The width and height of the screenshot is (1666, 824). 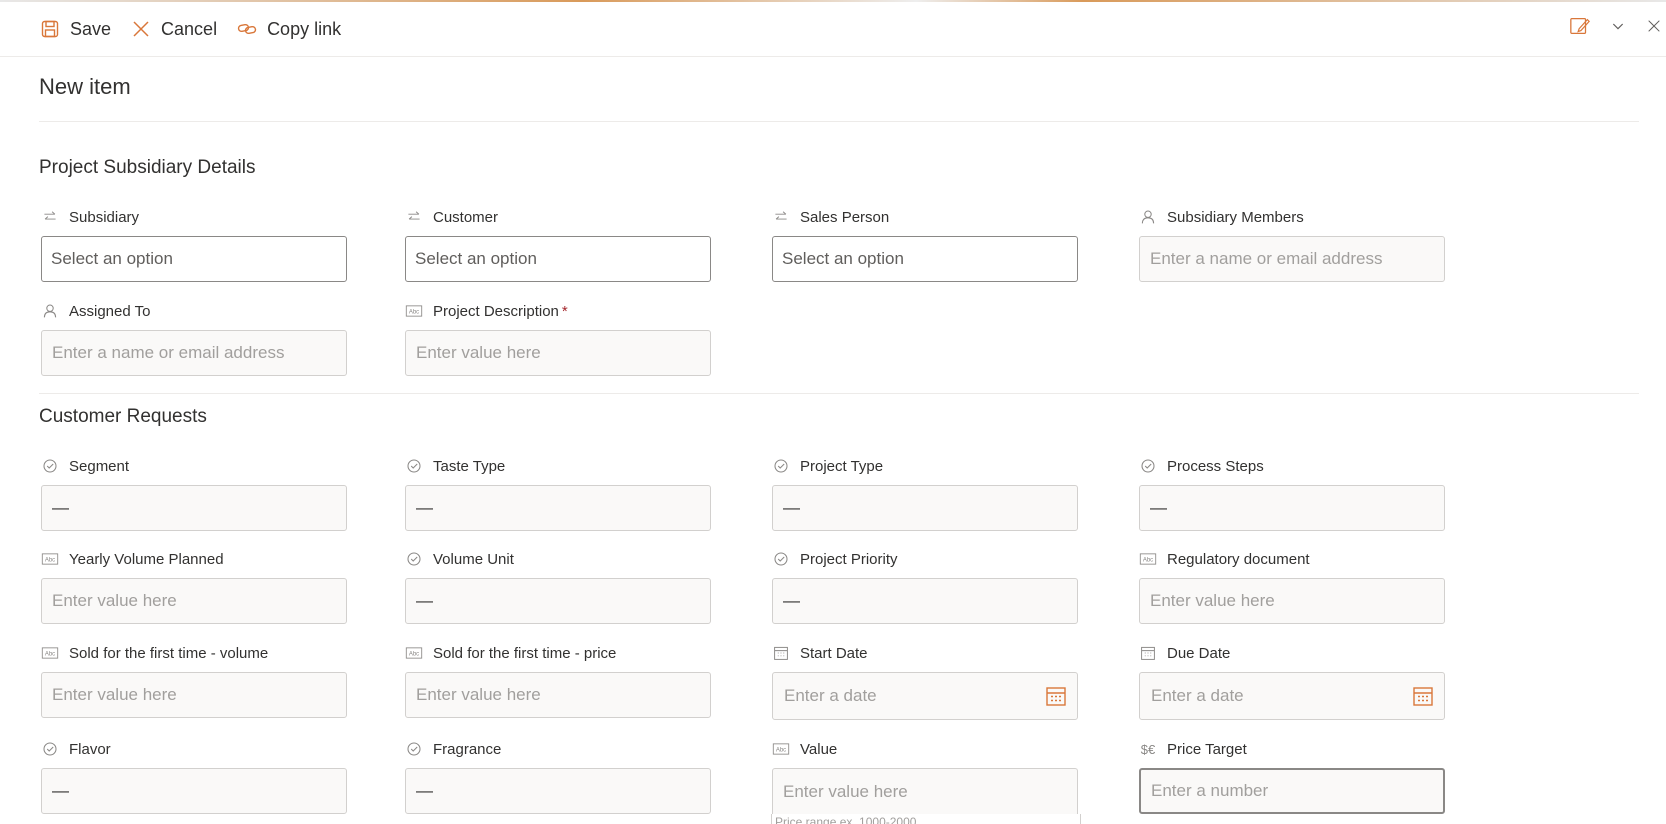 I want to click on field-label: Project Description, so click(x=496, y=311).